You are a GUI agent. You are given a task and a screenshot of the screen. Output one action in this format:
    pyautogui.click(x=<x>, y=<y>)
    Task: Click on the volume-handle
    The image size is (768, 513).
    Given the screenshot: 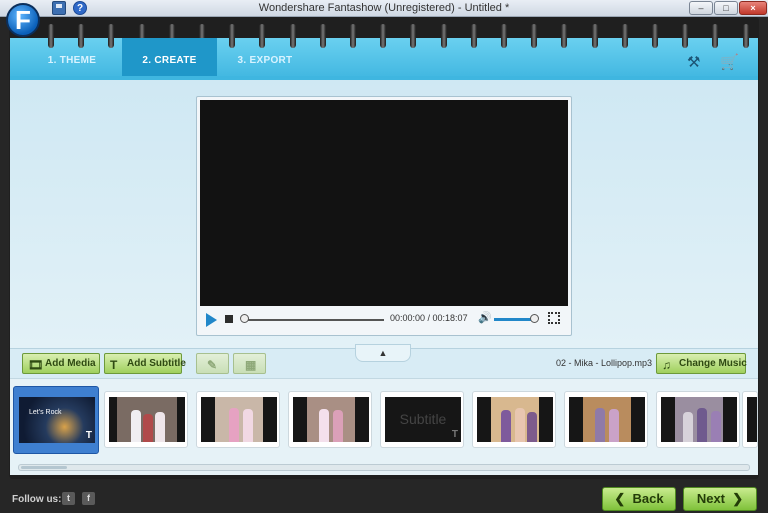 What is the action you would take?
    pyautogui.click(x=534, y=318)
    